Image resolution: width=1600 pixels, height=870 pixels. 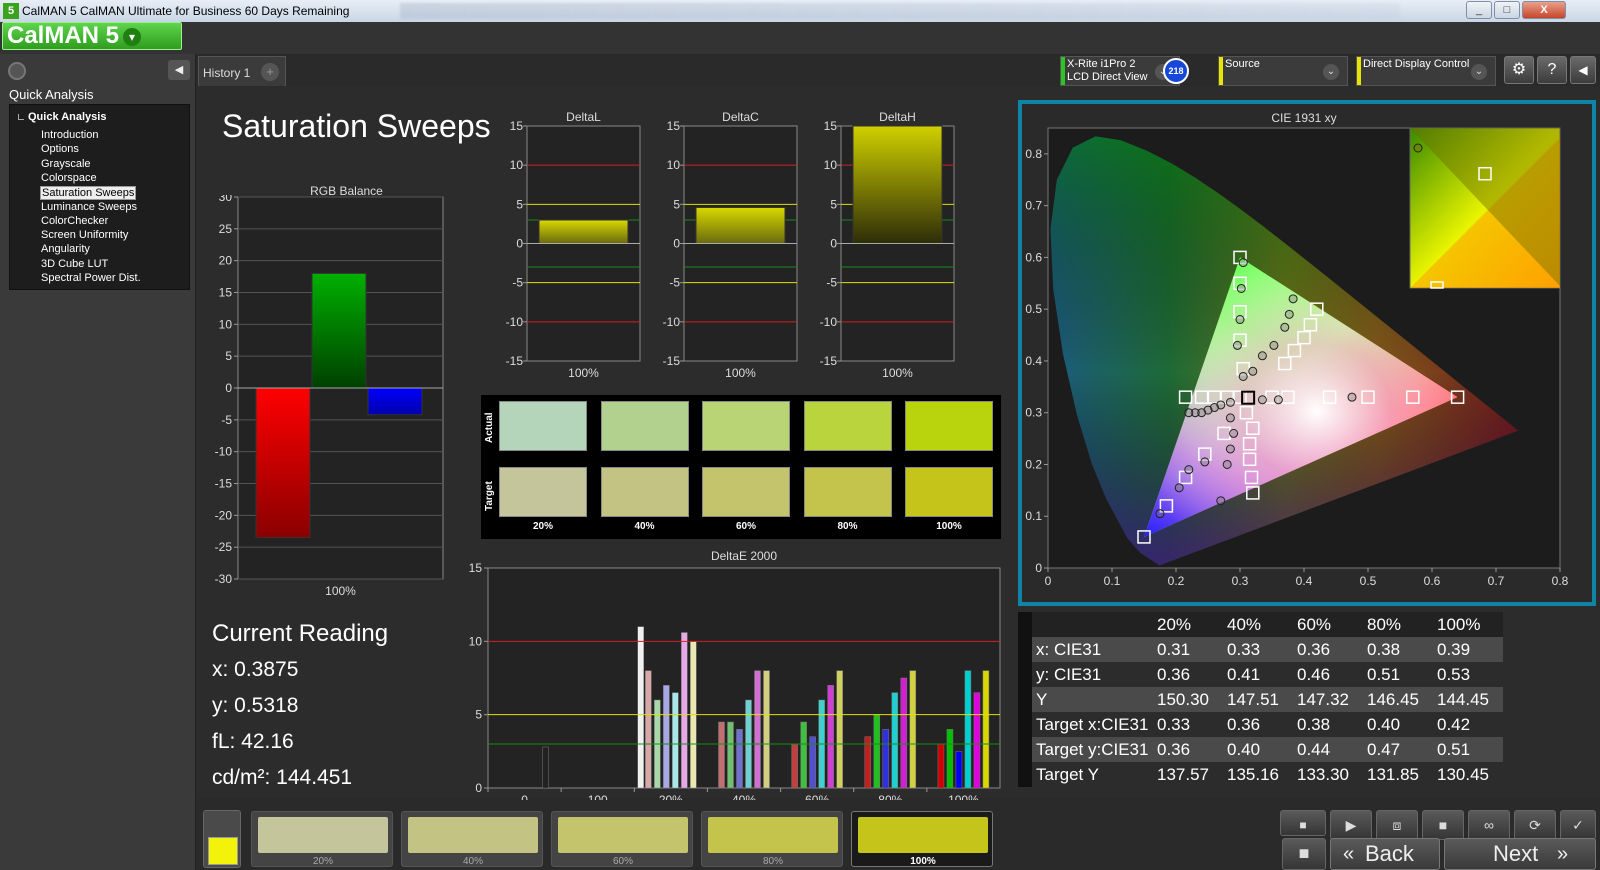 What do you see at coordinates (1258, 749) in the screenshot?
I see `table-cell: 0.40` at bounding box center [1258, 749].